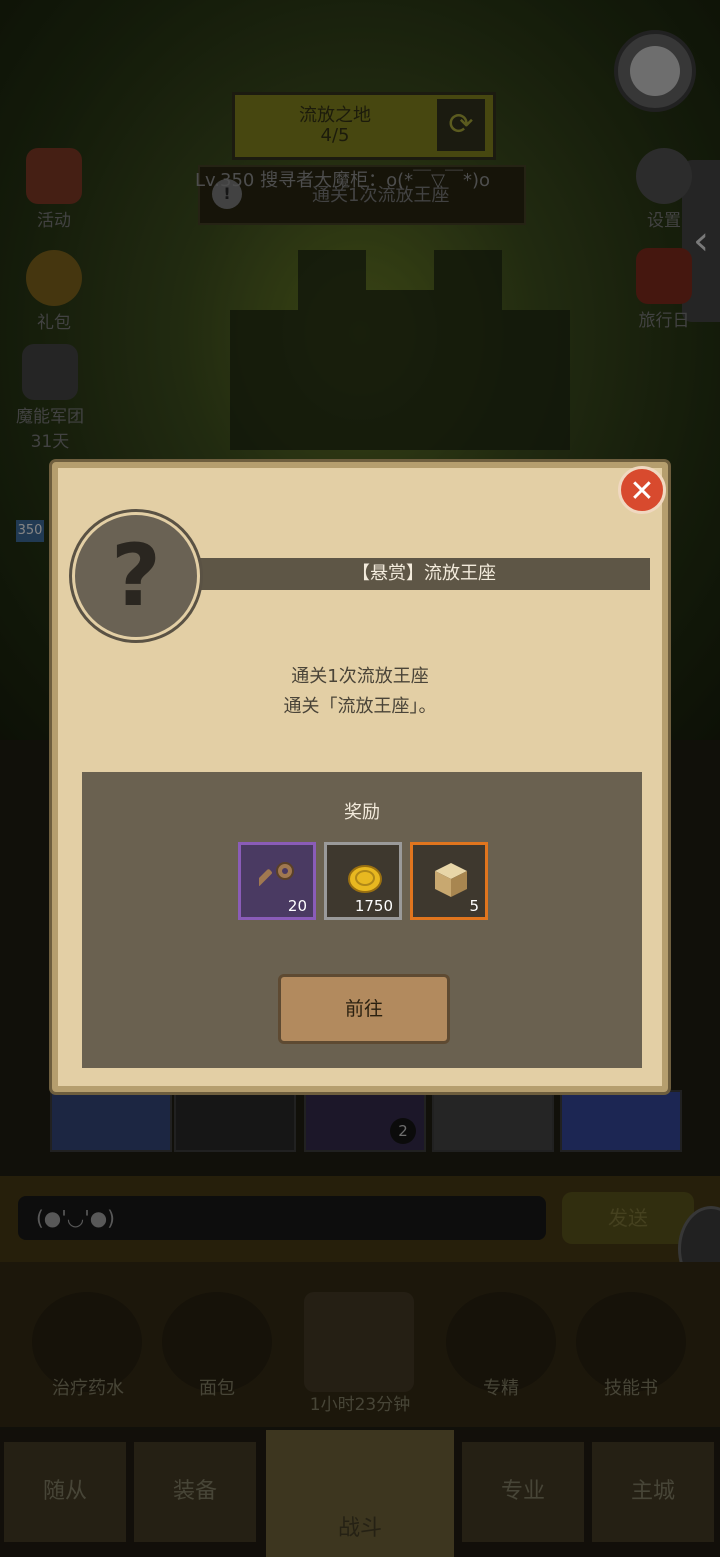  What do you see at coordinates (276, 874) in the screenshot?
I see `key-icon` at bounding box center [276, 874].